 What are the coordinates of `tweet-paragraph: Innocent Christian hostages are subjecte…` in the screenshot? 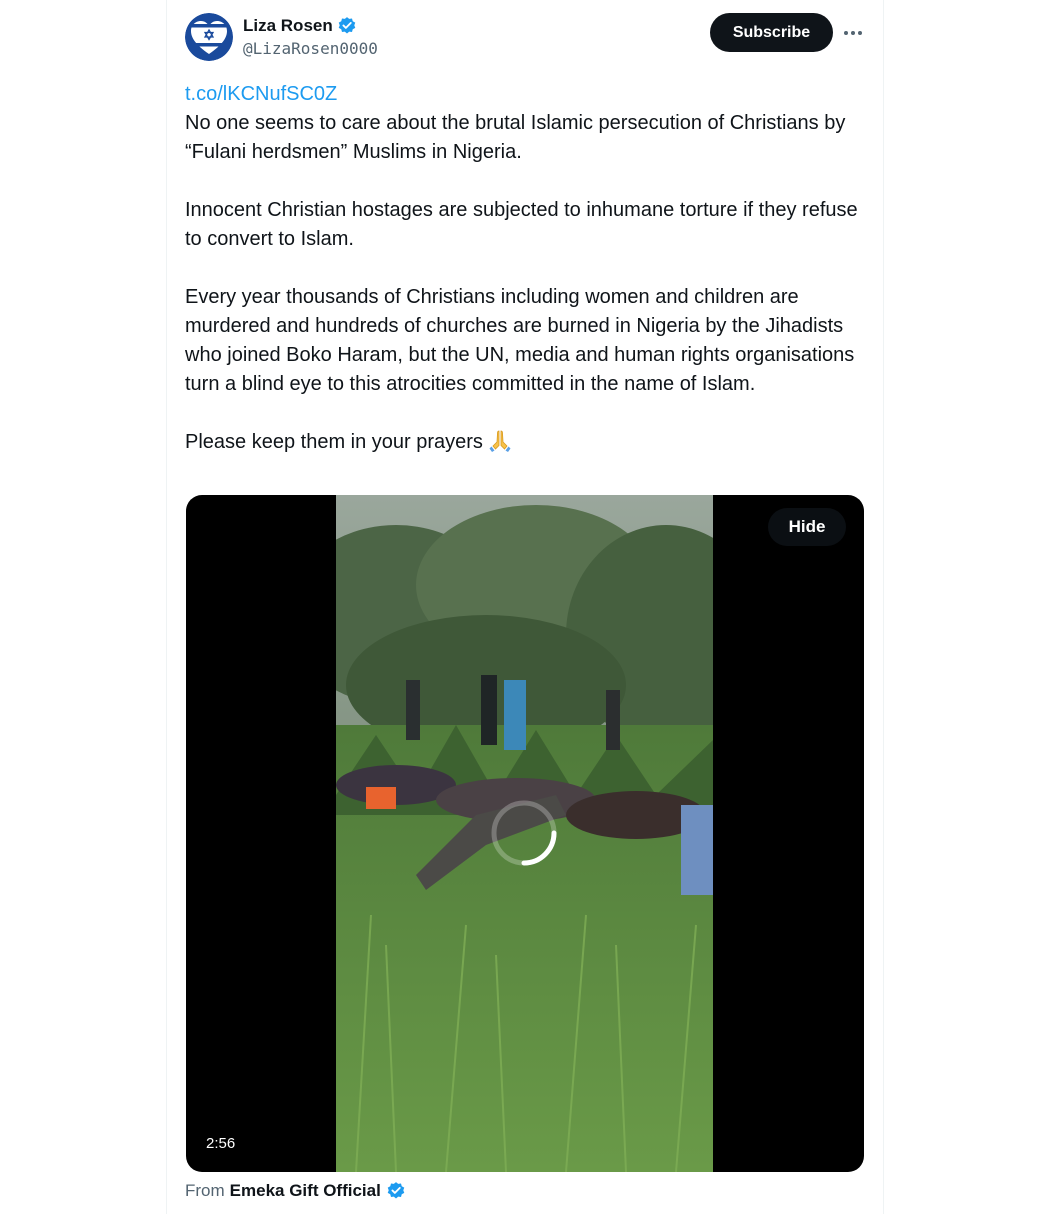 It's located at (521, 224).